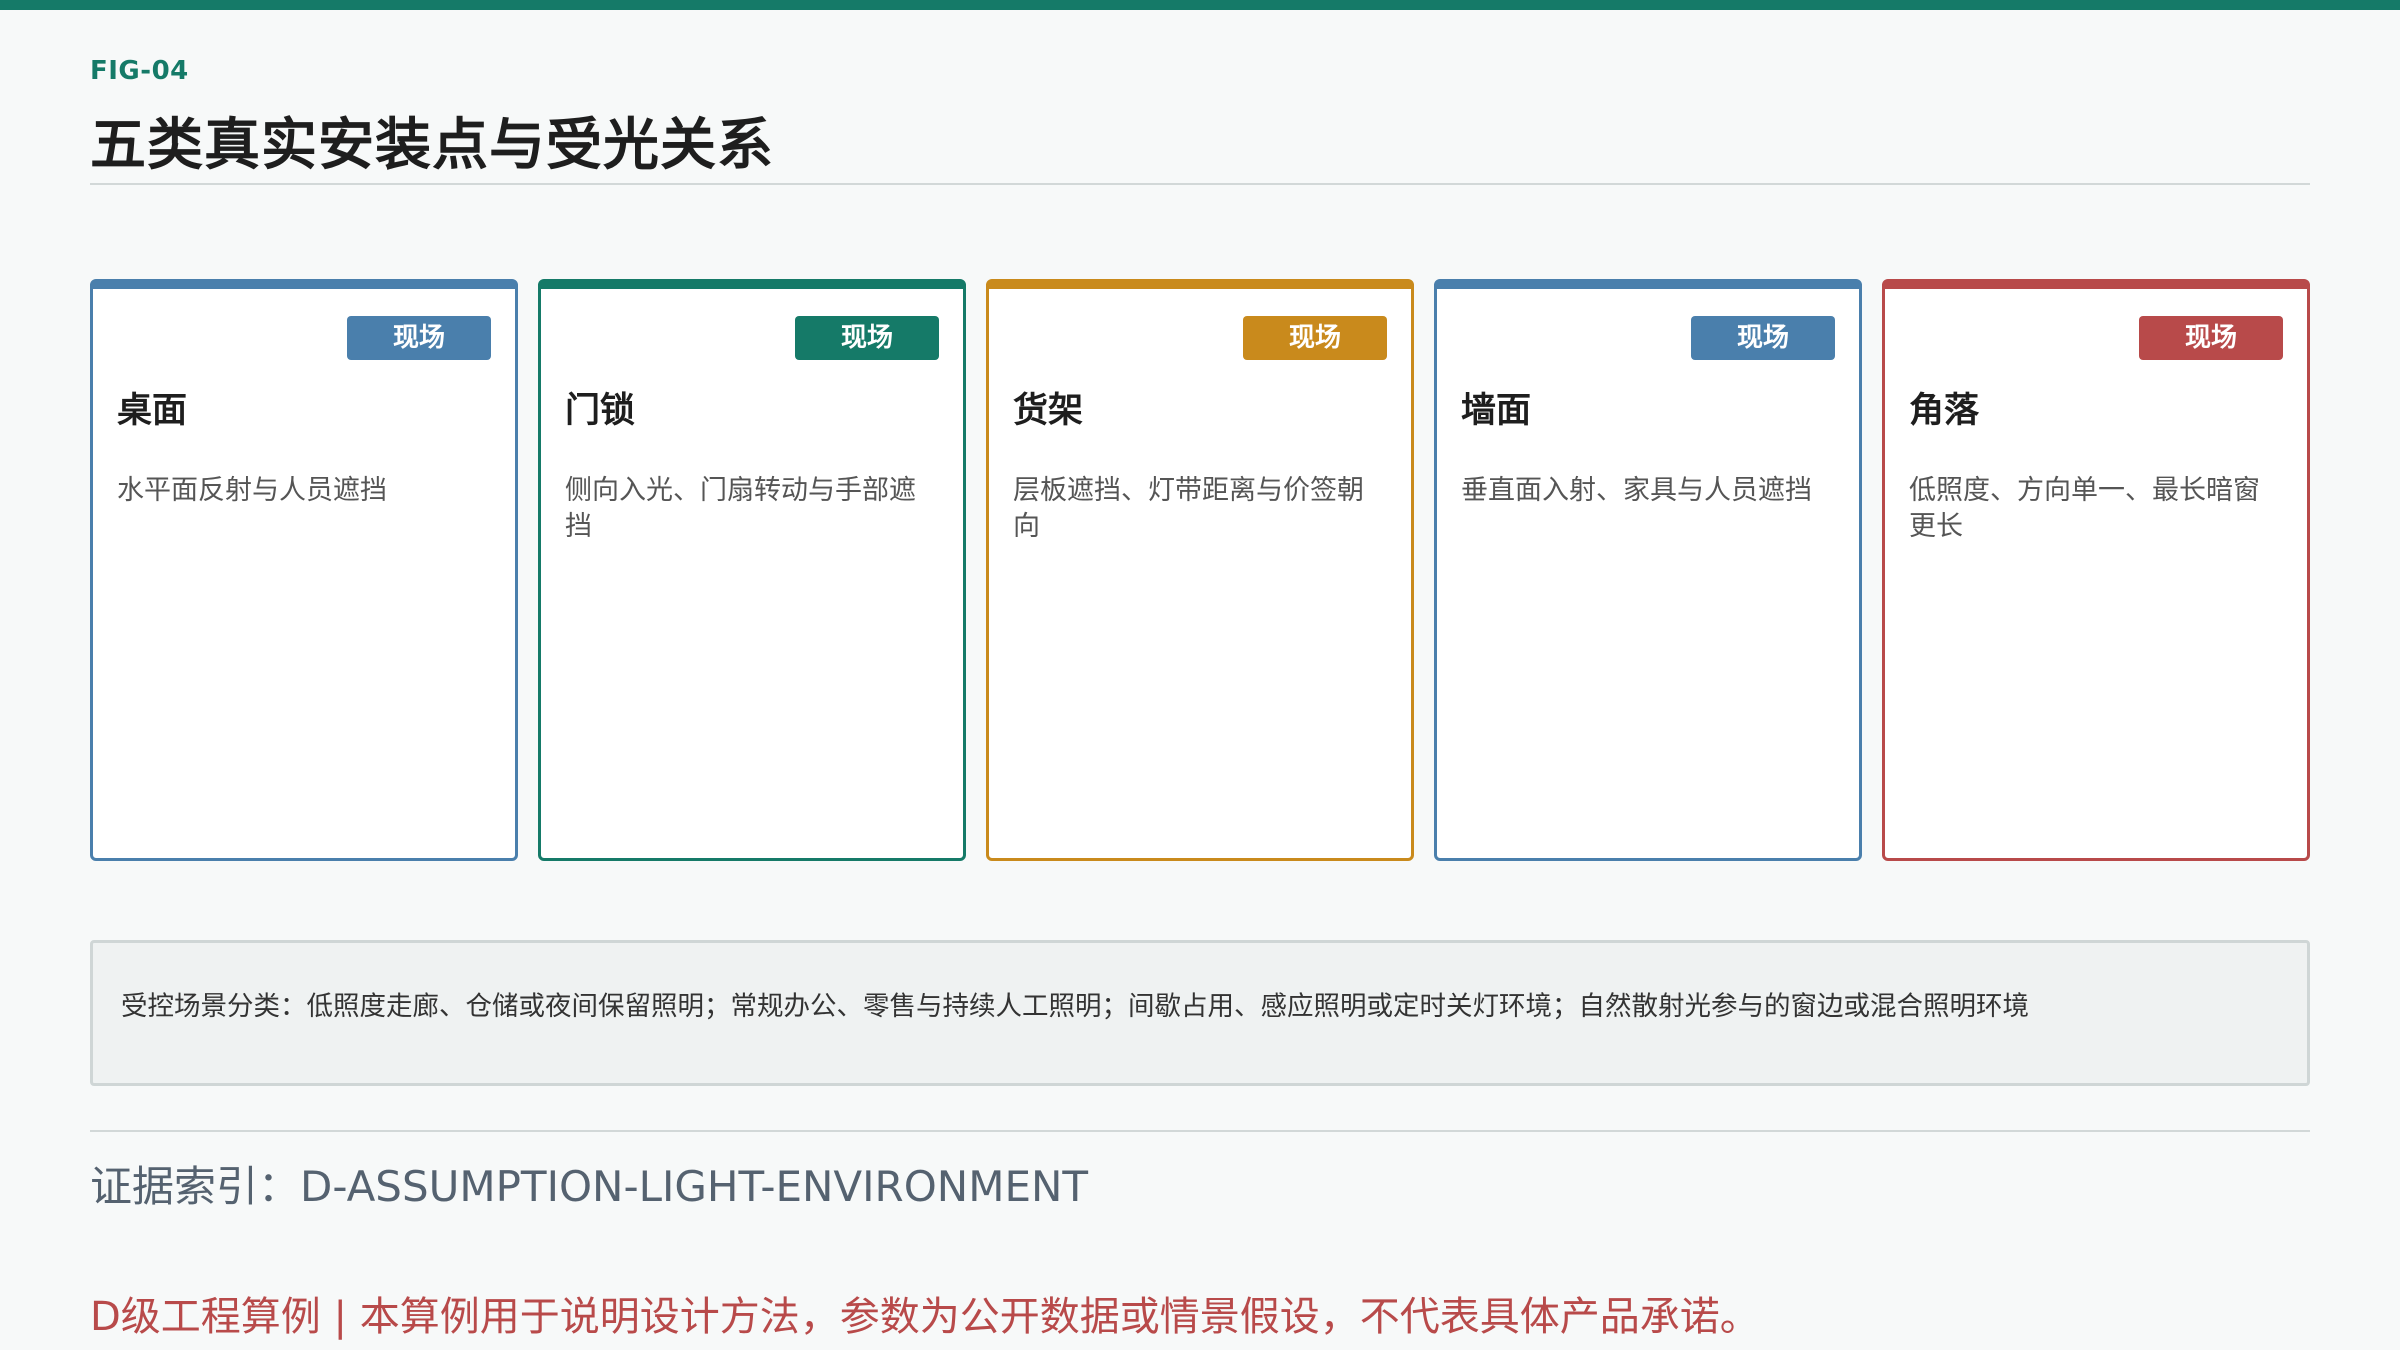 This screenshot has height=1350, width=2400. Describe the element at coordinates (1496, 411) in the screenshot. I see `card-title: 墙面` at that location.